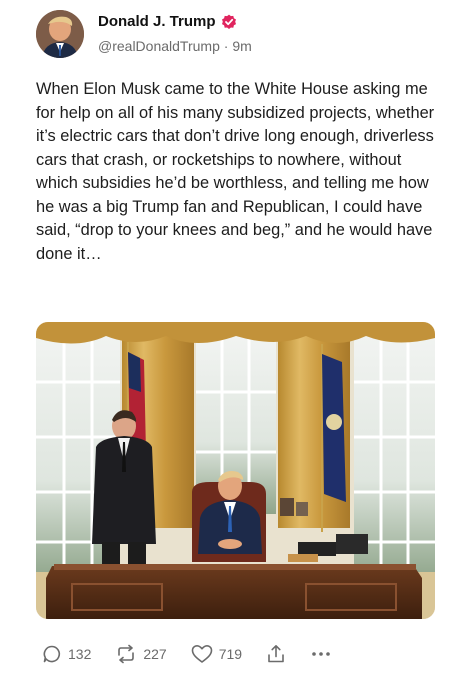 Image resolution: width=468 pixels, height=680 pixels. I want to click on repost-icon, so click(126, 654).